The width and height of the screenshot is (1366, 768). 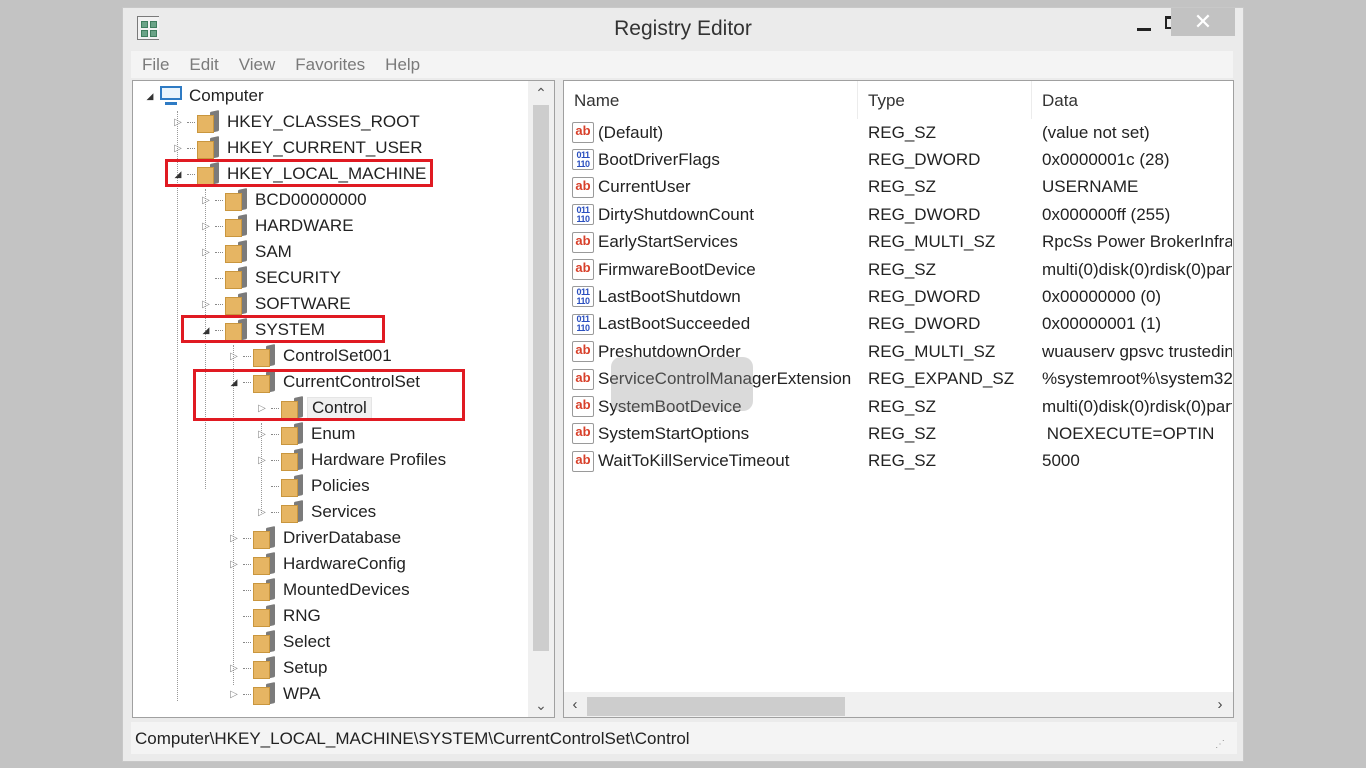 What do you see at coordinates (1220, 704) in the screenshot?
I see `scroll-right-icon: ›` at bounding box center [1220, 704].